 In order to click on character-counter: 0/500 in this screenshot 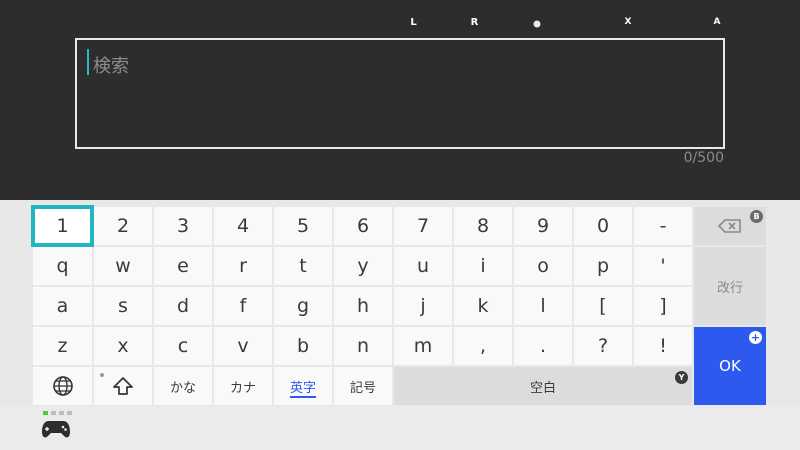, I will do `click(703, 158)`.